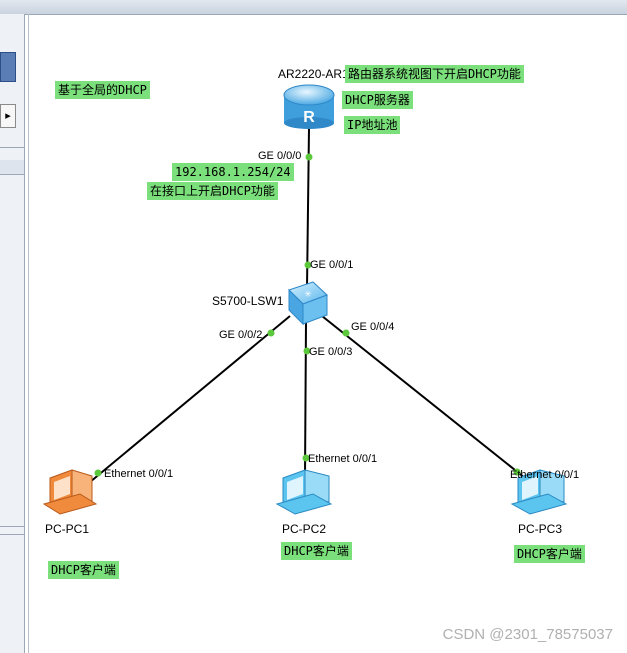 The width and height of the screenshot is (627, 653). Describe the element at coordinates (331, 352) in the screenshot. I see `port-label-switch-ge003: GE 0/0/3` at that location.